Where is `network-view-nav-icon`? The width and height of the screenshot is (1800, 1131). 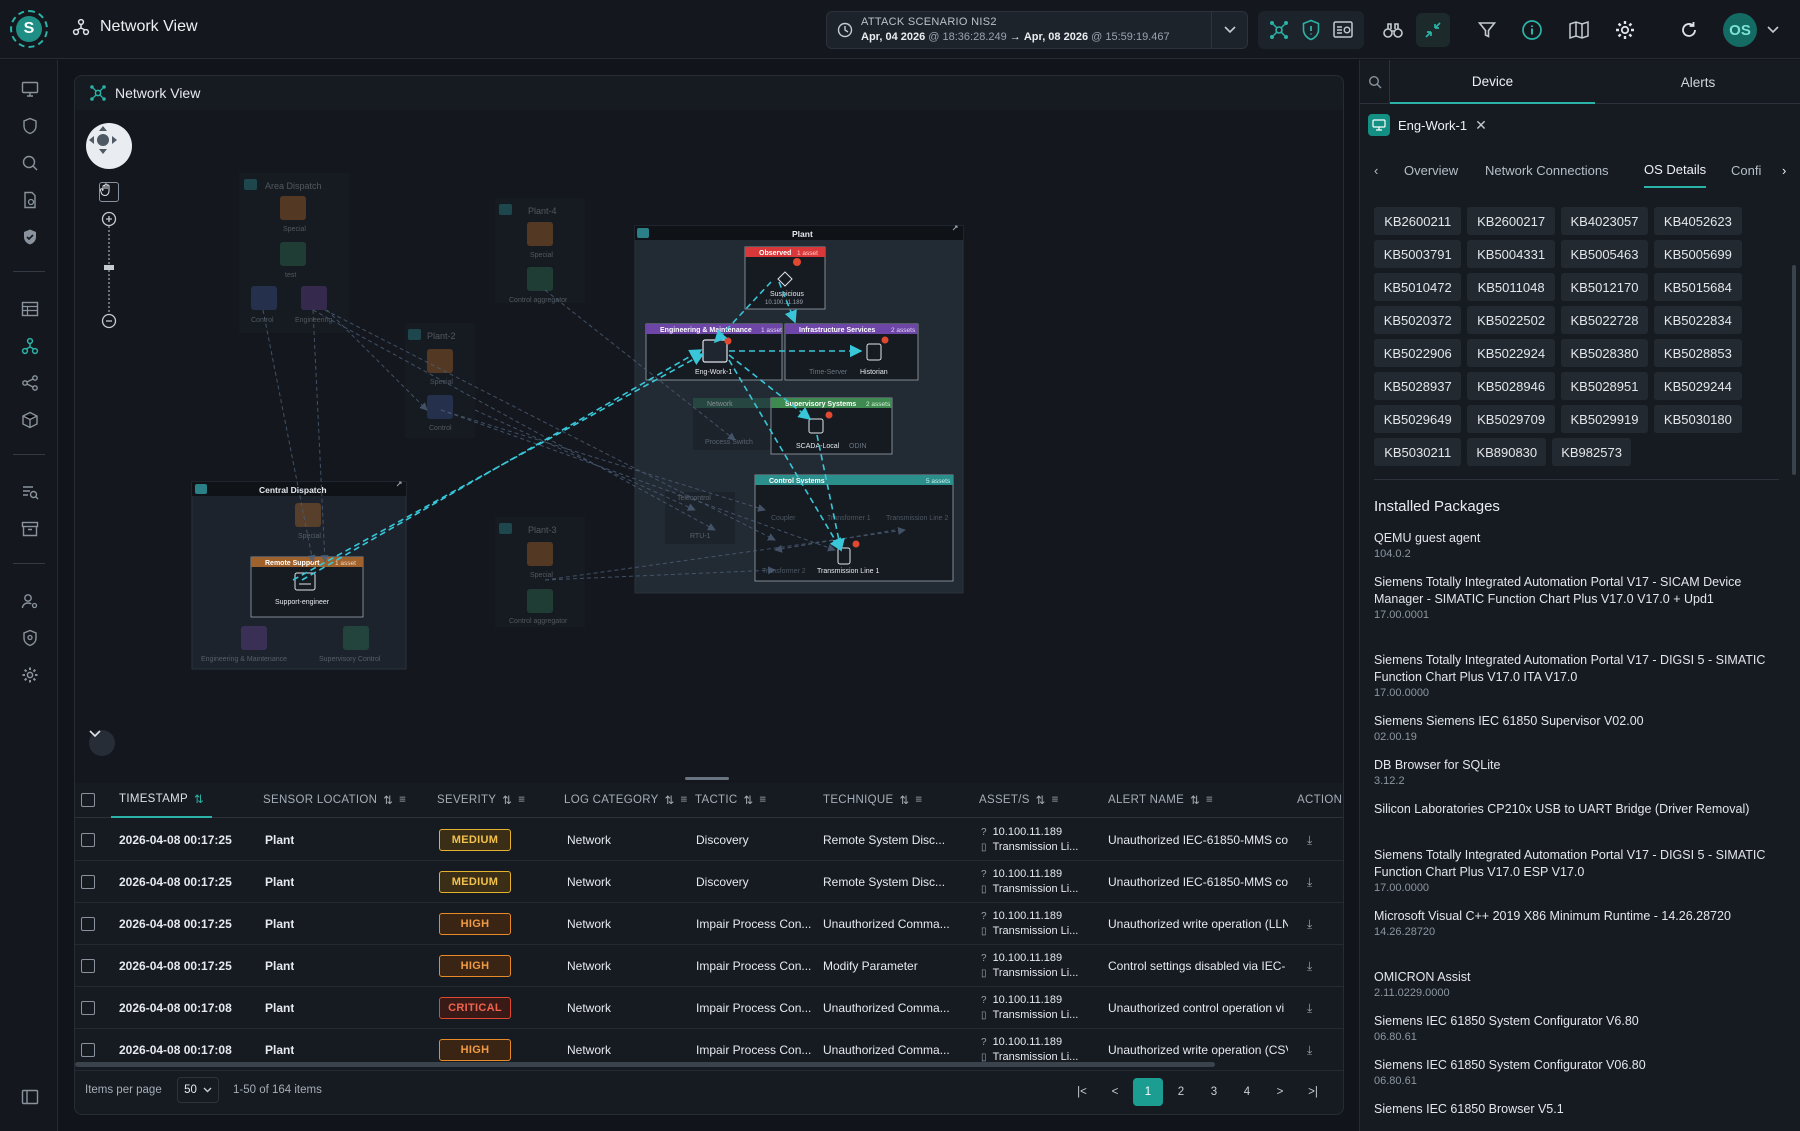
network-view-nav-icon is located at coordinates (30, 346).